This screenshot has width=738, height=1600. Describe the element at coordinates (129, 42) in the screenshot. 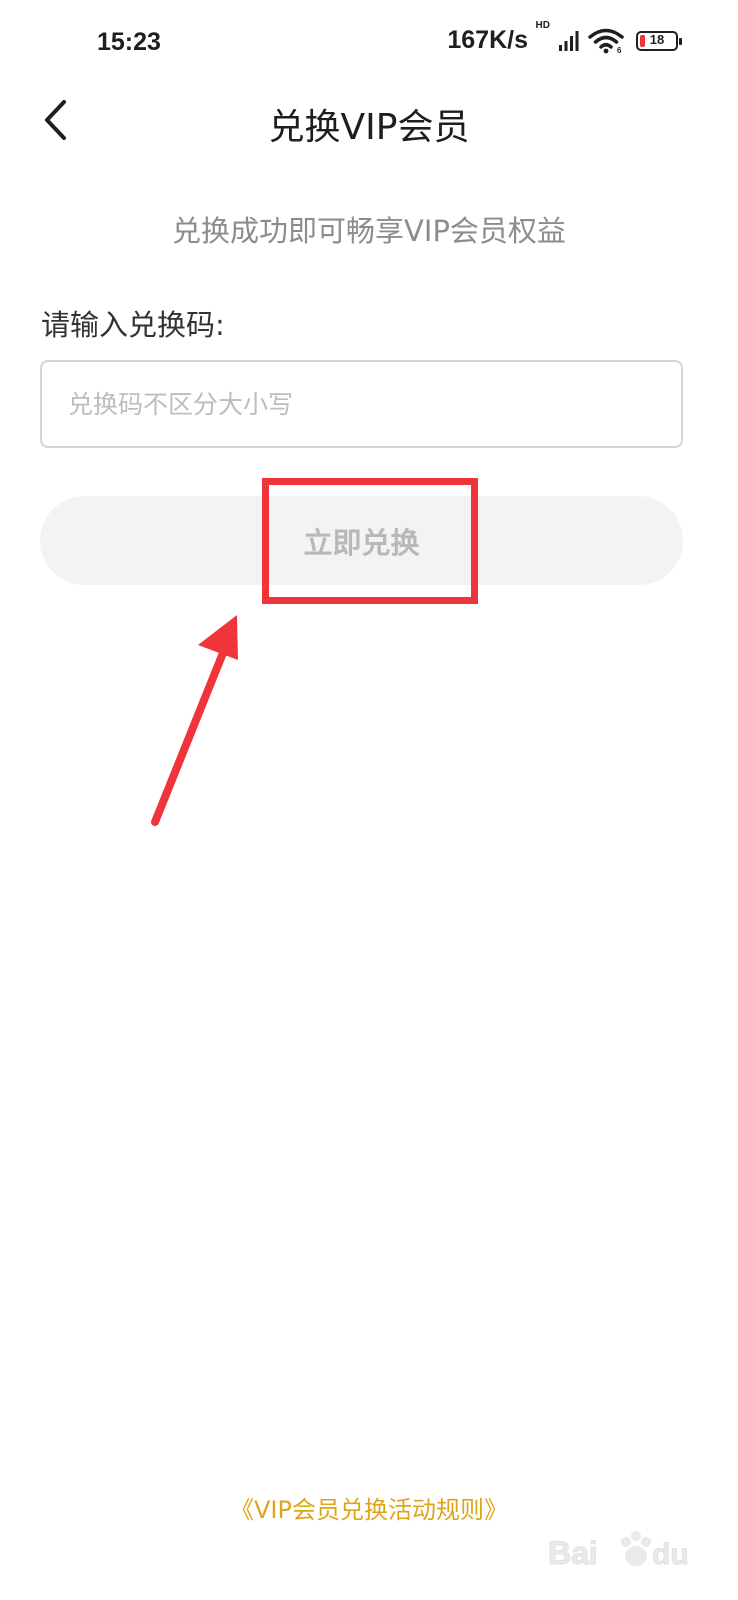

I see `status-time: 15:23` at that location.